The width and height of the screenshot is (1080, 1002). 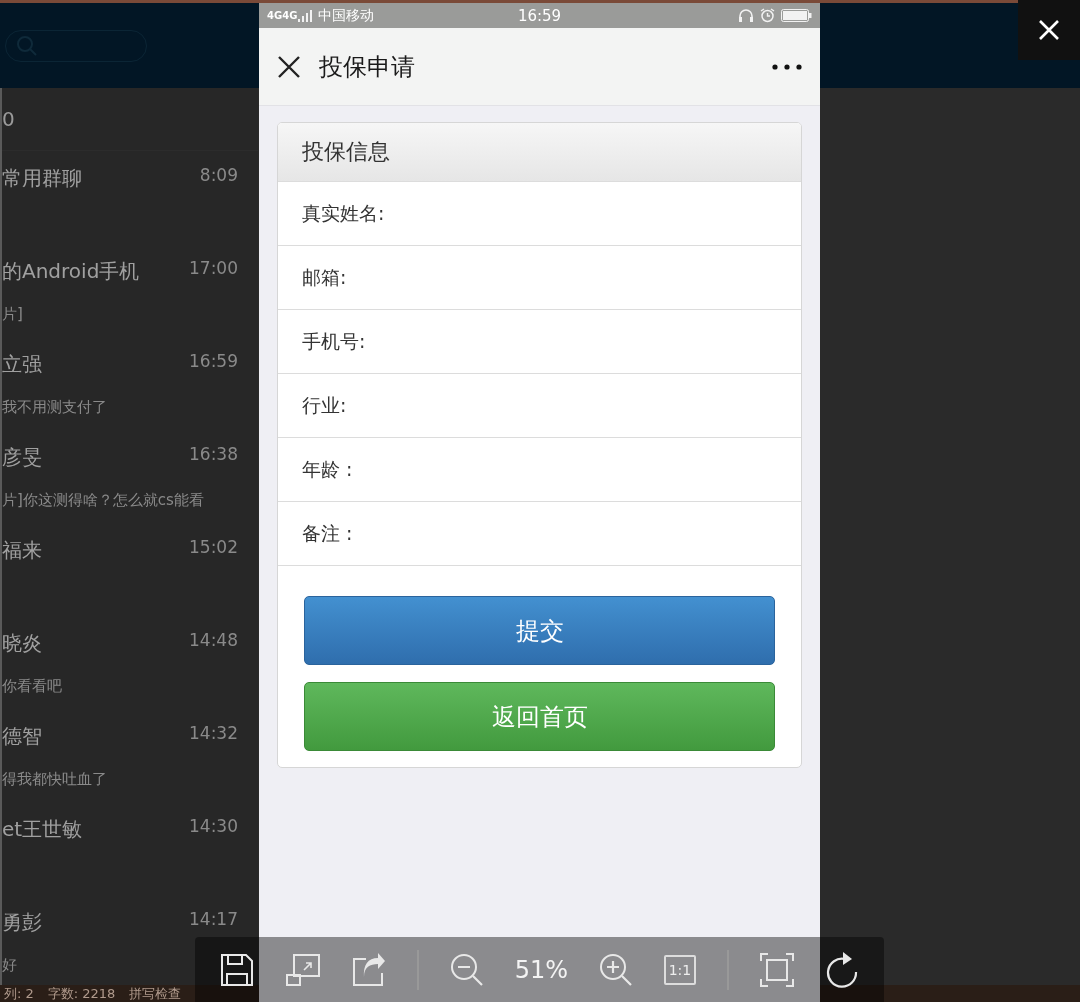 What do you see at coordinates (541, 969) in the screenshot?
I see `zoom-level: 51%` at bounding box center [541, 969].